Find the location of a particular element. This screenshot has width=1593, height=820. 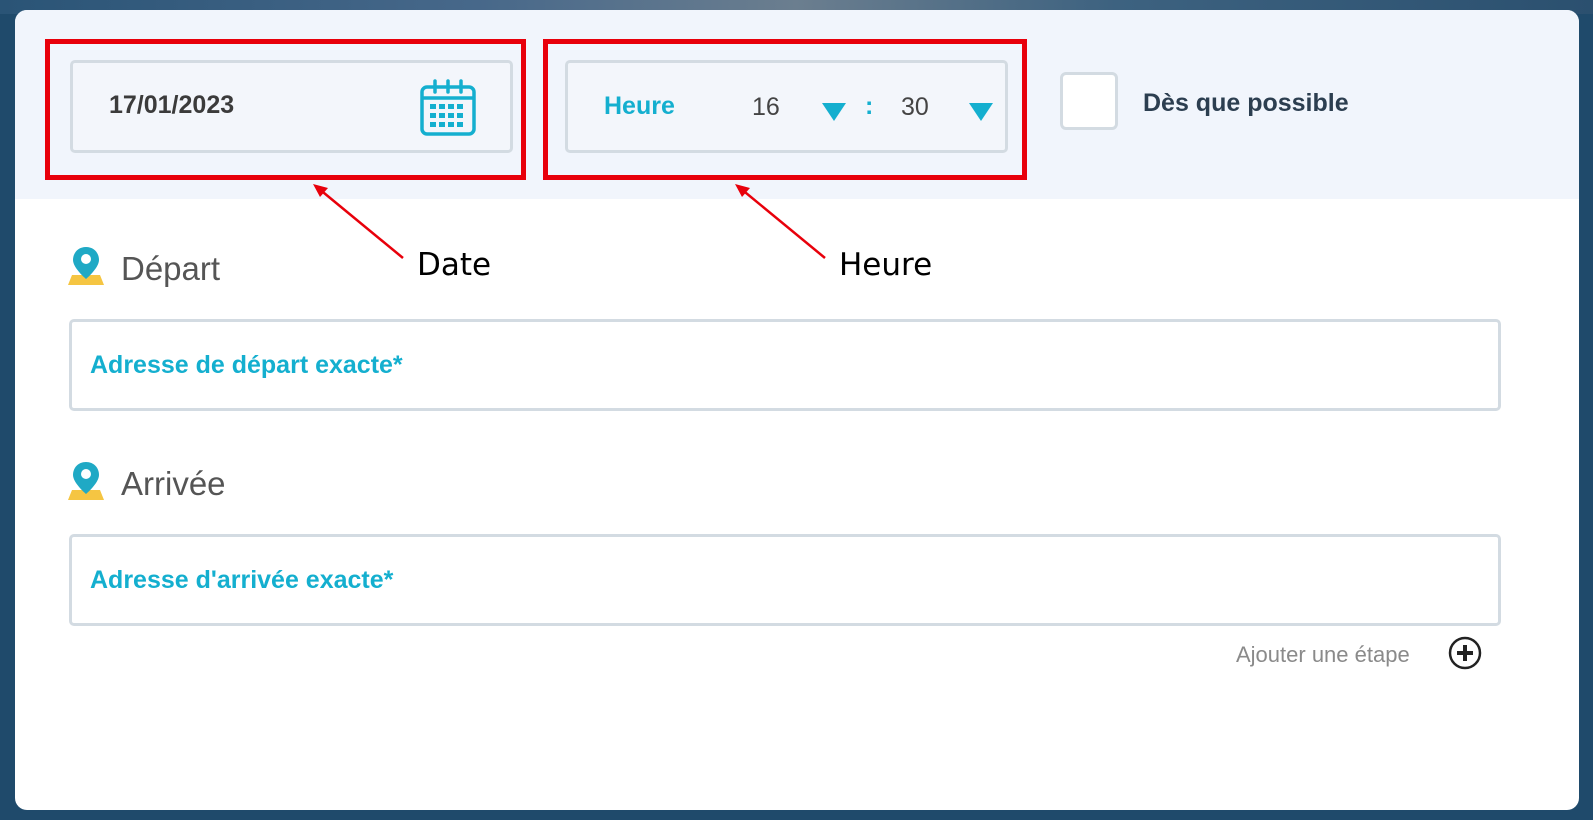

date-annotation: Date is located at coordinates (454, 265).